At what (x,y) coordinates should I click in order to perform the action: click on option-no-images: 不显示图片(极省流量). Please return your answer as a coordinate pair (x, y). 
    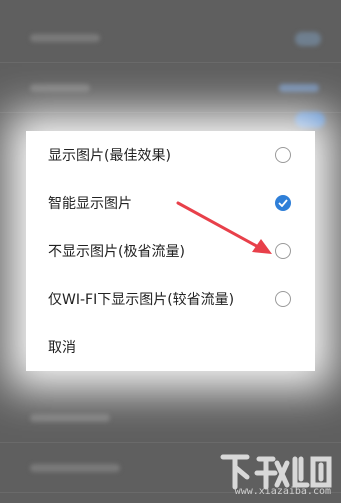
    Looking at the image, I should click on (170, 251).